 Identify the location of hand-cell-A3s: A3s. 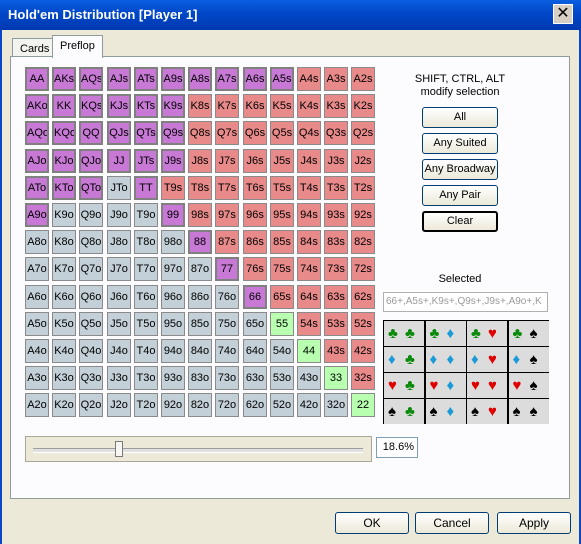
(336, 79).